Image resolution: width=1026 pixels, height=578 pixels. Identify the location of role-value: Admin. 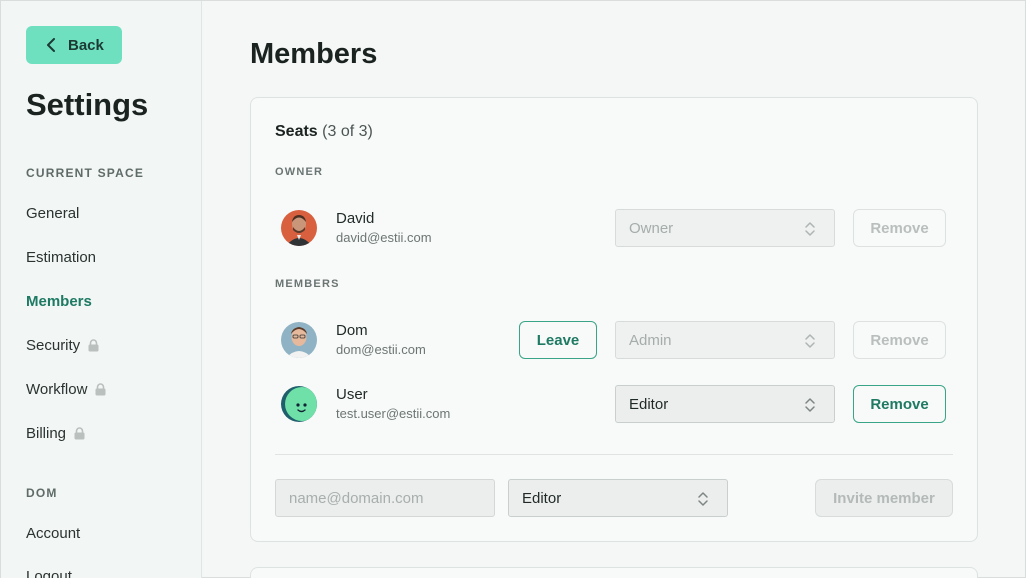
(650, 340).